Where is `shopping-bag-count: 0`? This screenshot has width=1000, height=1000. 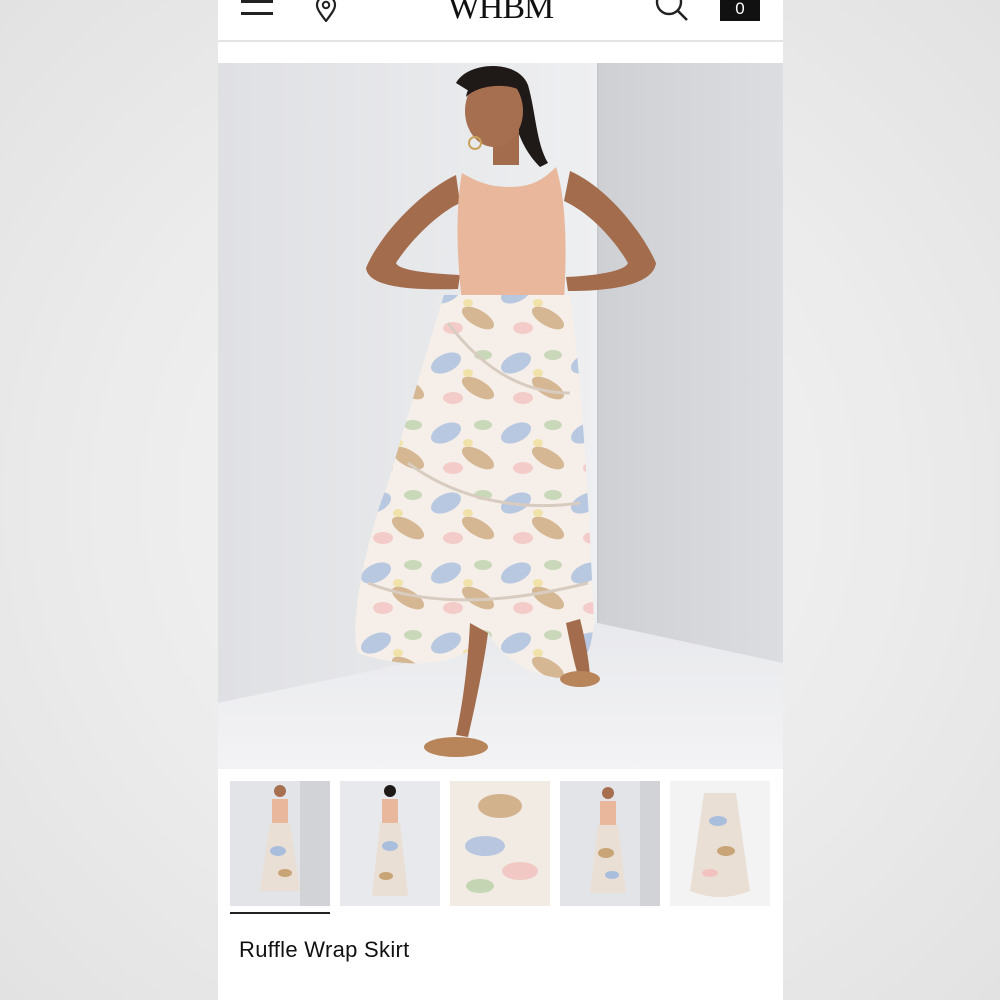
shopping-bag-count: 0 is located at coordinates (740, 10).